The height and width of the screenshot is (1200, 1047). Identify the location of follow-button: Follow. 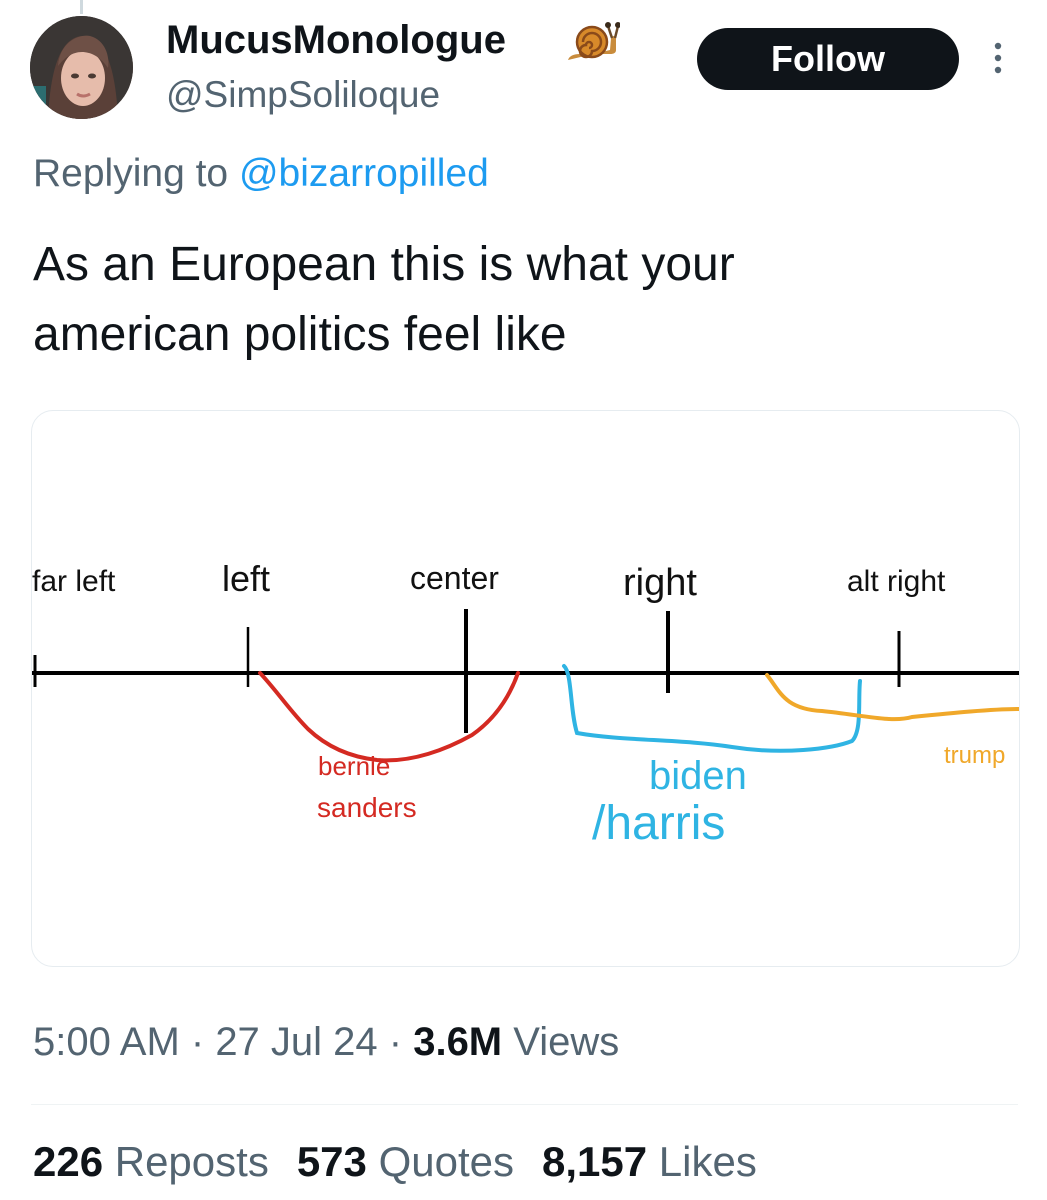
(828, 59).